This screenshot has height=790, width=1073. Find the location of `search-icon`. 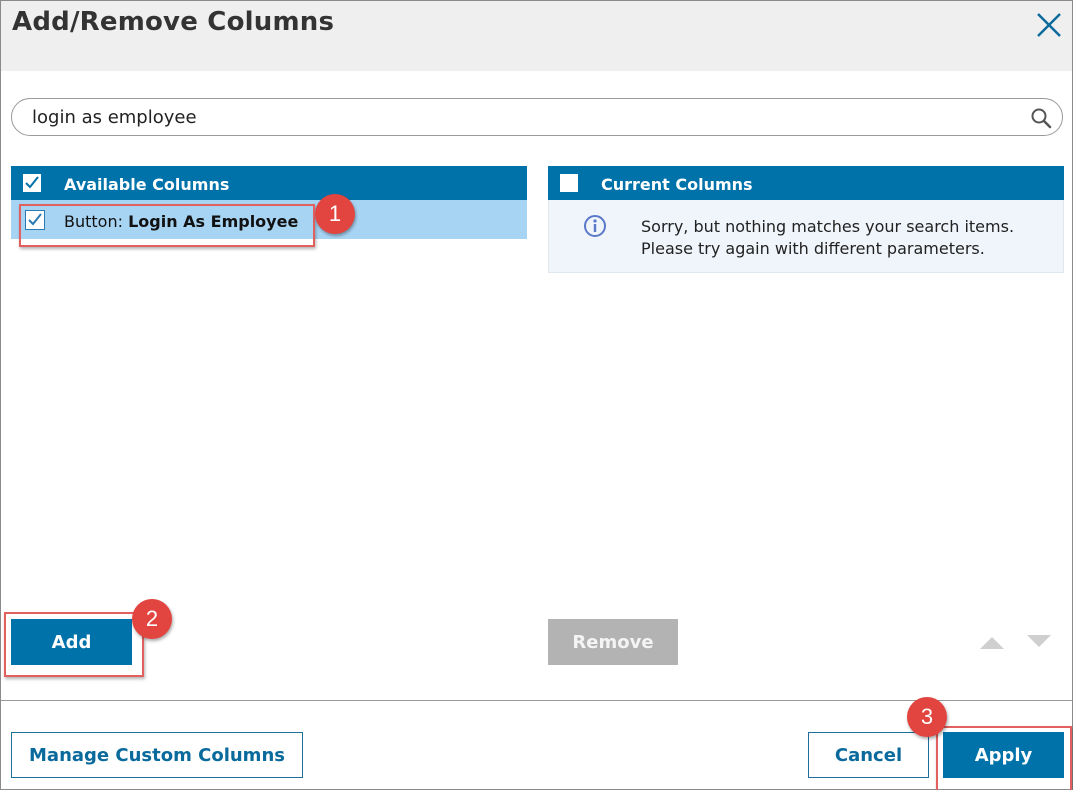

search-icon is located at coordinates (1041, 118).